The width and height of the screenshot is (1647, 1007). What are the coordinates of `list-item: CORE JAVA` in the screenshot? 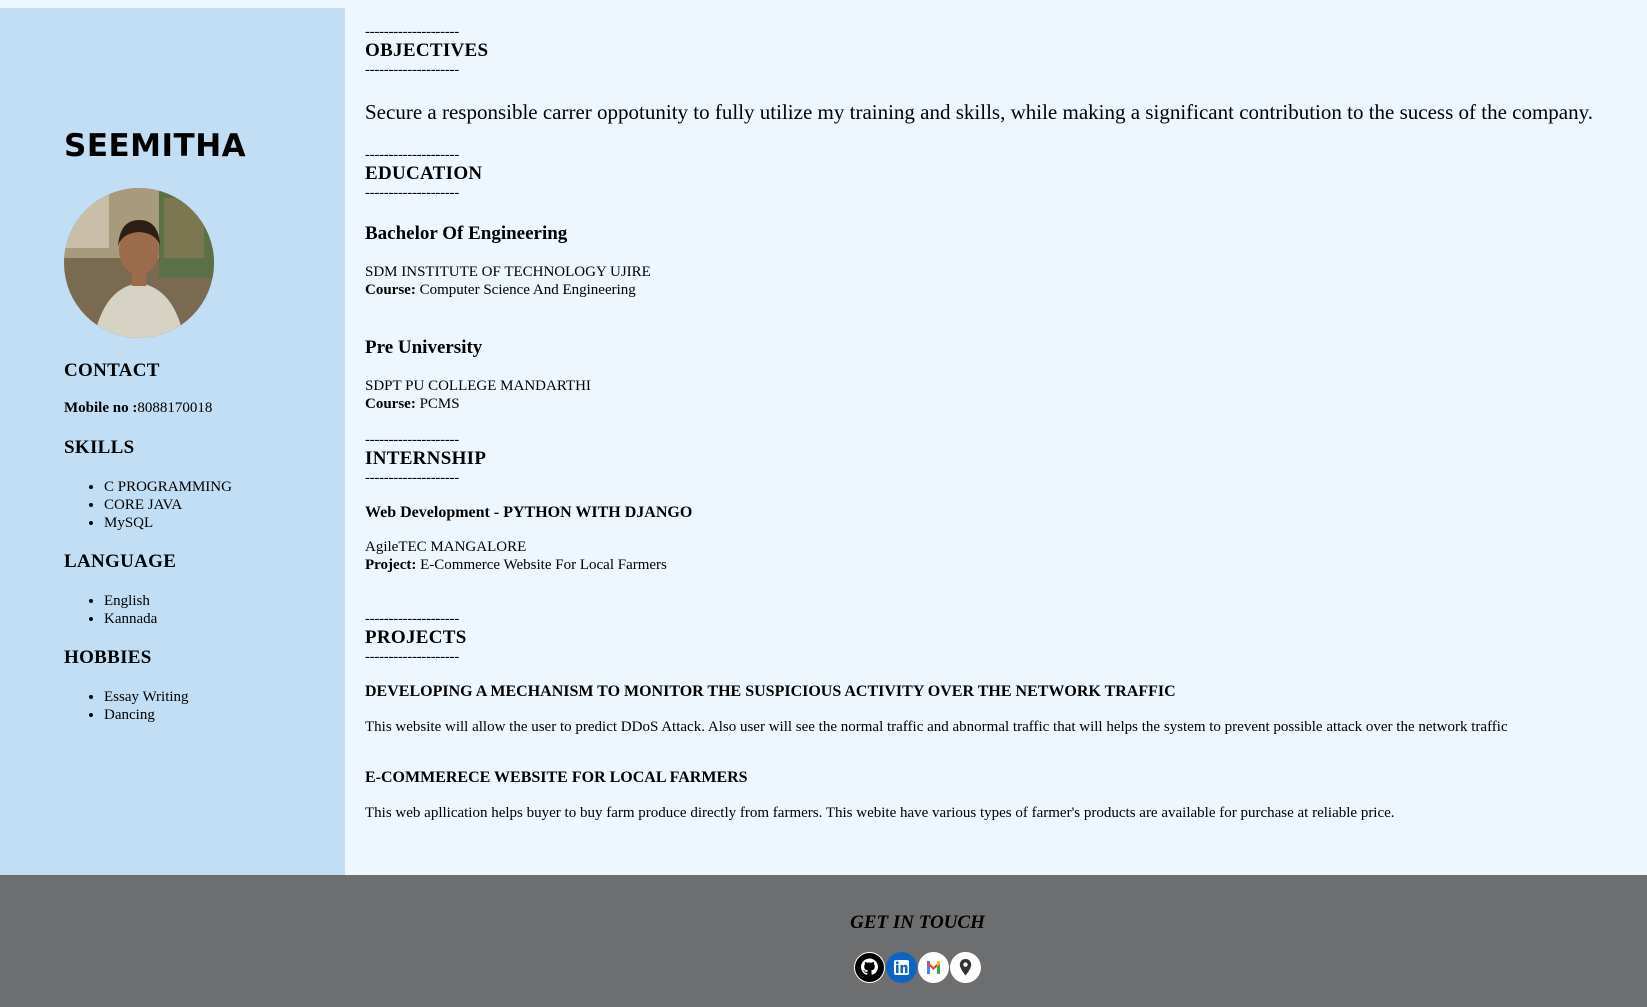 It's located at (168, 505).